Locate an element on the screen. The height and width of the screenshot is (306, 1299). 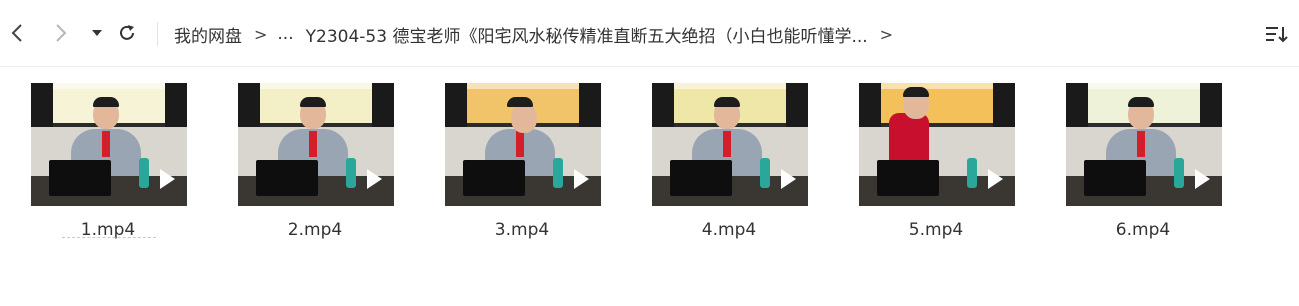
chevron-right-icon is located at coordinates (61, 33).